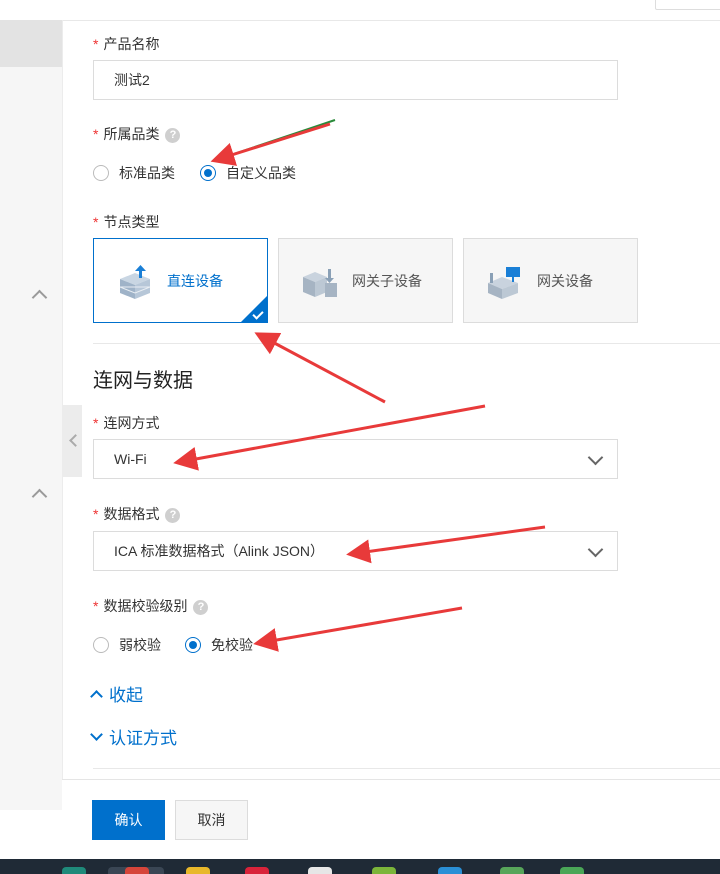 The height and width of the screenshot is (874, 720). Describe the element at coordinates (131, 134) in the screenshot. I see `category-label-text: 所属品类` at that location.